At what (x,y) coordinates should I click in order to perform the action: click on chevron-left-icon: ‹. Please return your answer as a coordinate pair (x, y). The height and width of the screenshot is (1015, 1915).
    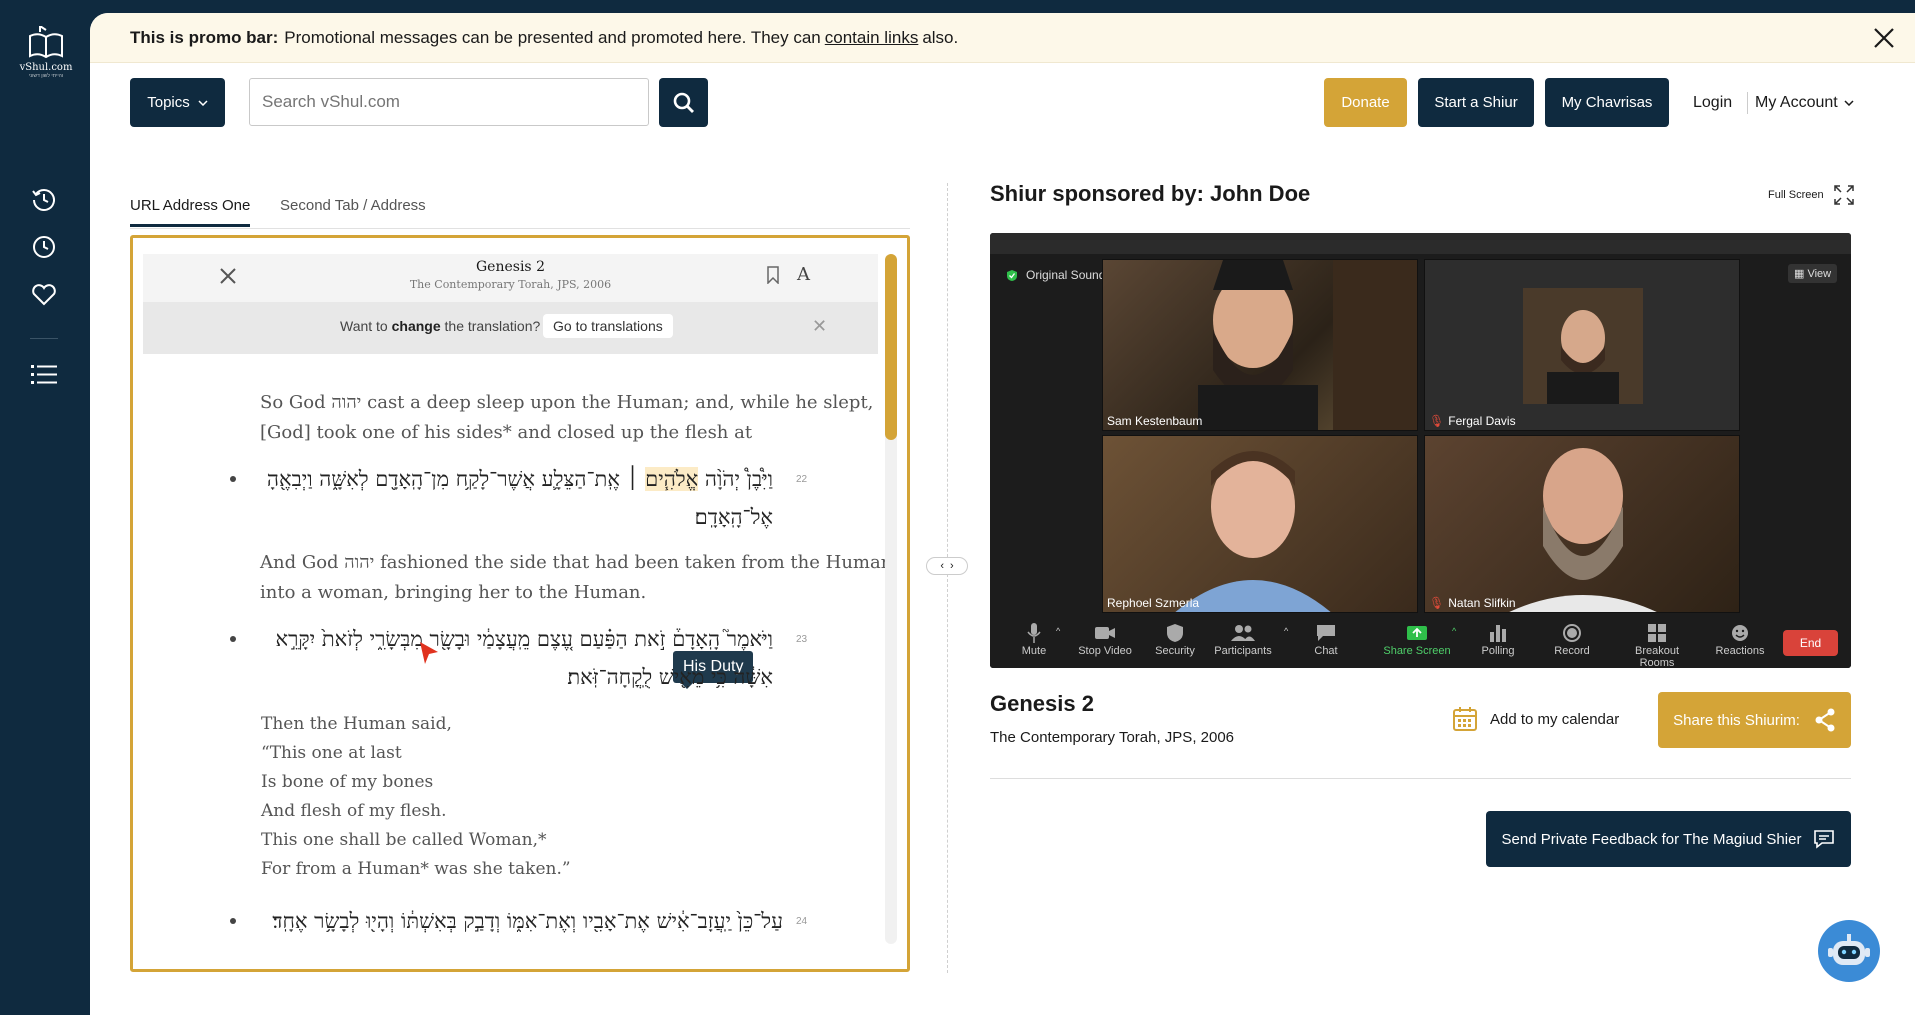
    Looking at the image, I should click on (942, 566).